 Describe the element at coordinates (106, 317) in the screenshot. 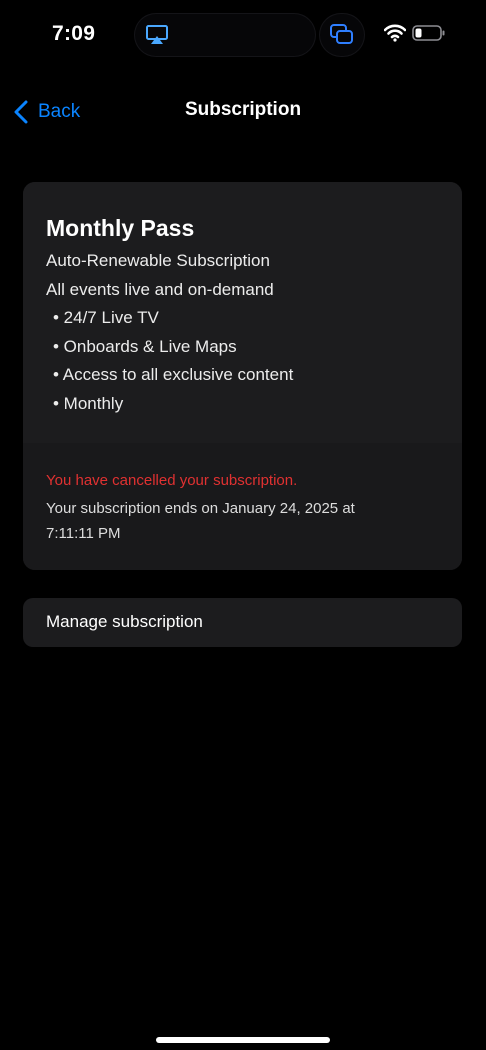

I see `plan-feature: • 24/7 Live TV` at that location.